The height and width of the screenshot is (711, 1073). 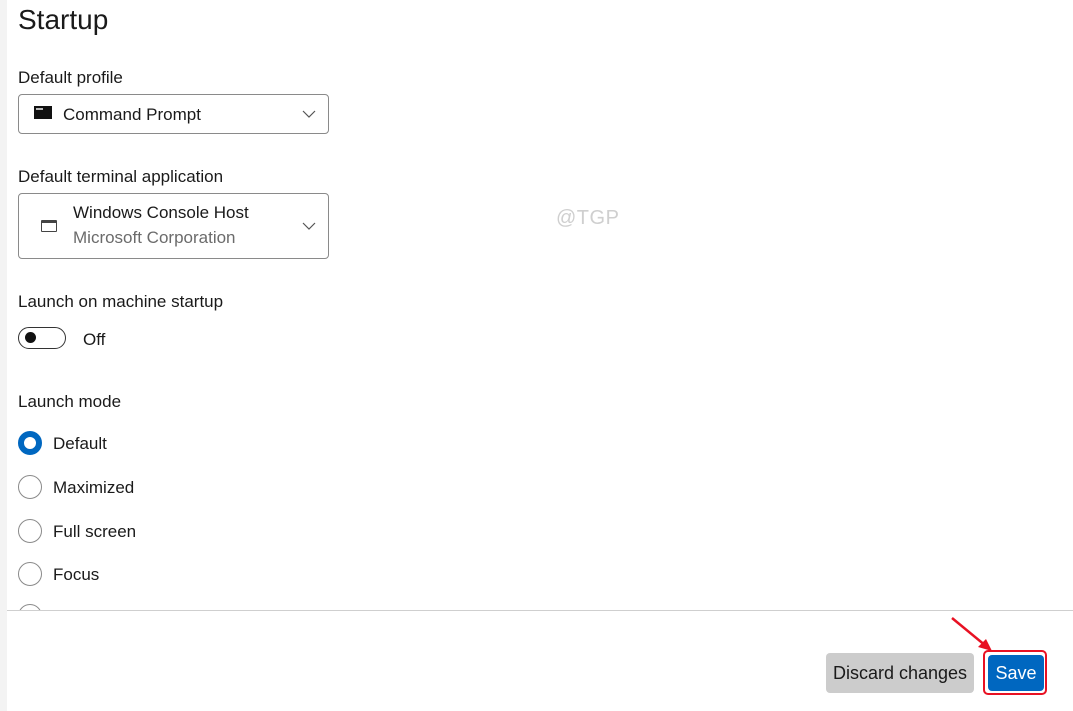 What do you see at coordinates (42, 338) in the screenshot?
I see `launch-on-startup-toggle` at bounding box center [42, 338].